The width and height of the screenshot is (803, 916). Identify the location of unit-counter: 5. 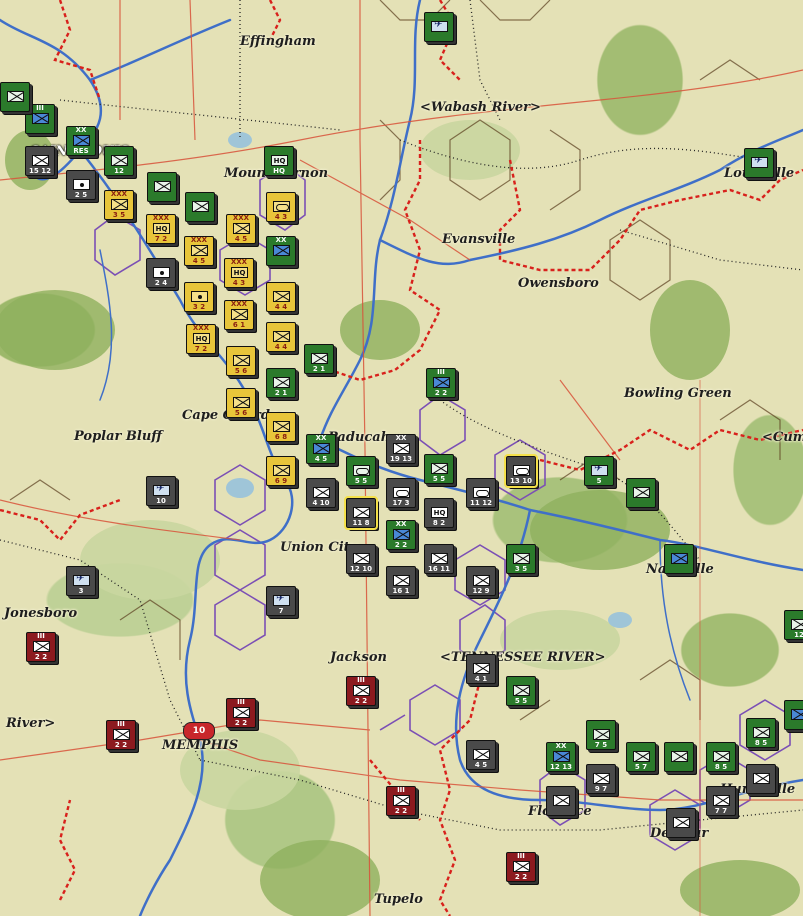
(599, 471).